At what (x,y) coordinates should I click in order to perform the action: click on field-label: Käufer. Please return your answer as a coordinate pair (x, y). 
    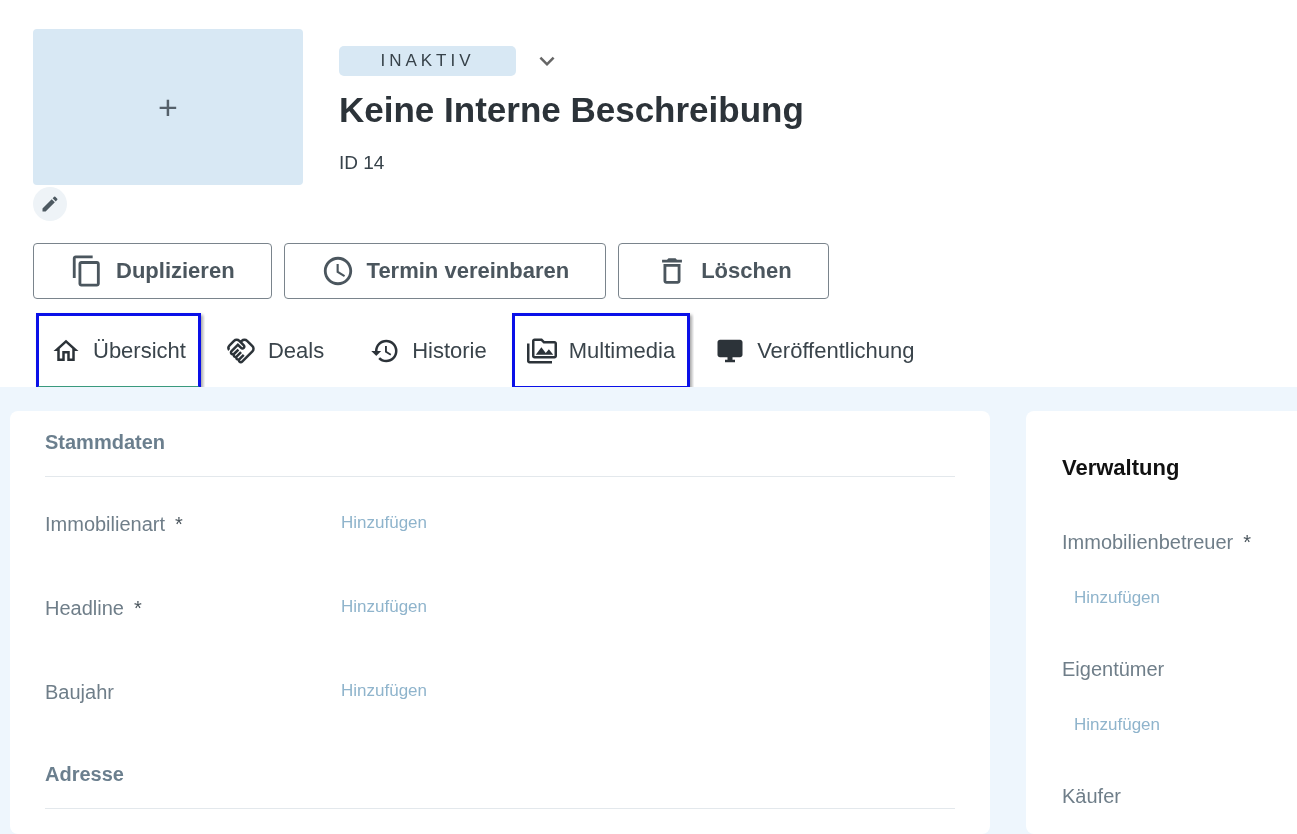
    Looking at the image, I should click on (1091, 796).